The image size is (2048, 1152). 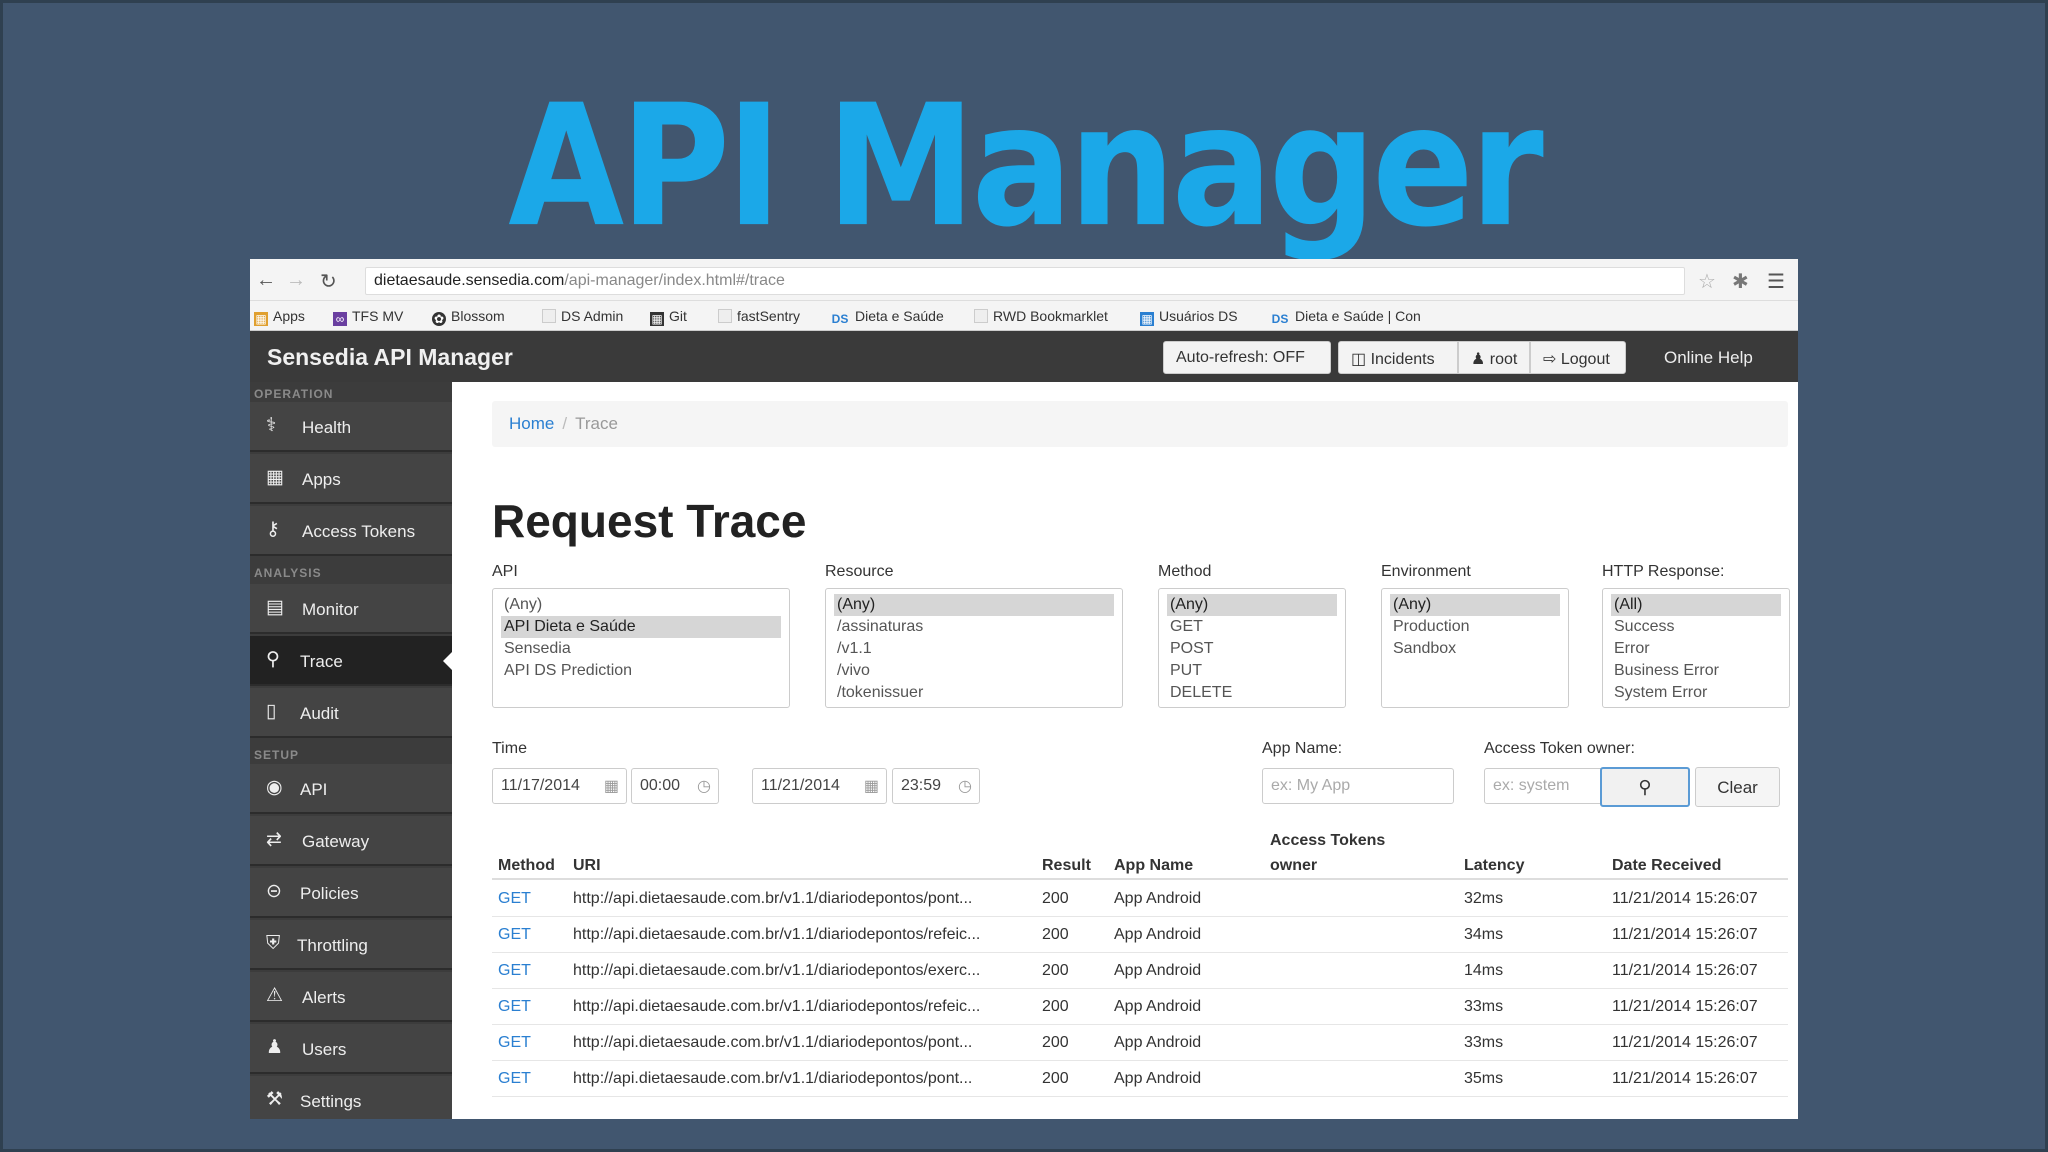 What do you see at coordinates (266, 280) in the screenshot?
I see `back-icon: ←` at bounding box center [266, 280].